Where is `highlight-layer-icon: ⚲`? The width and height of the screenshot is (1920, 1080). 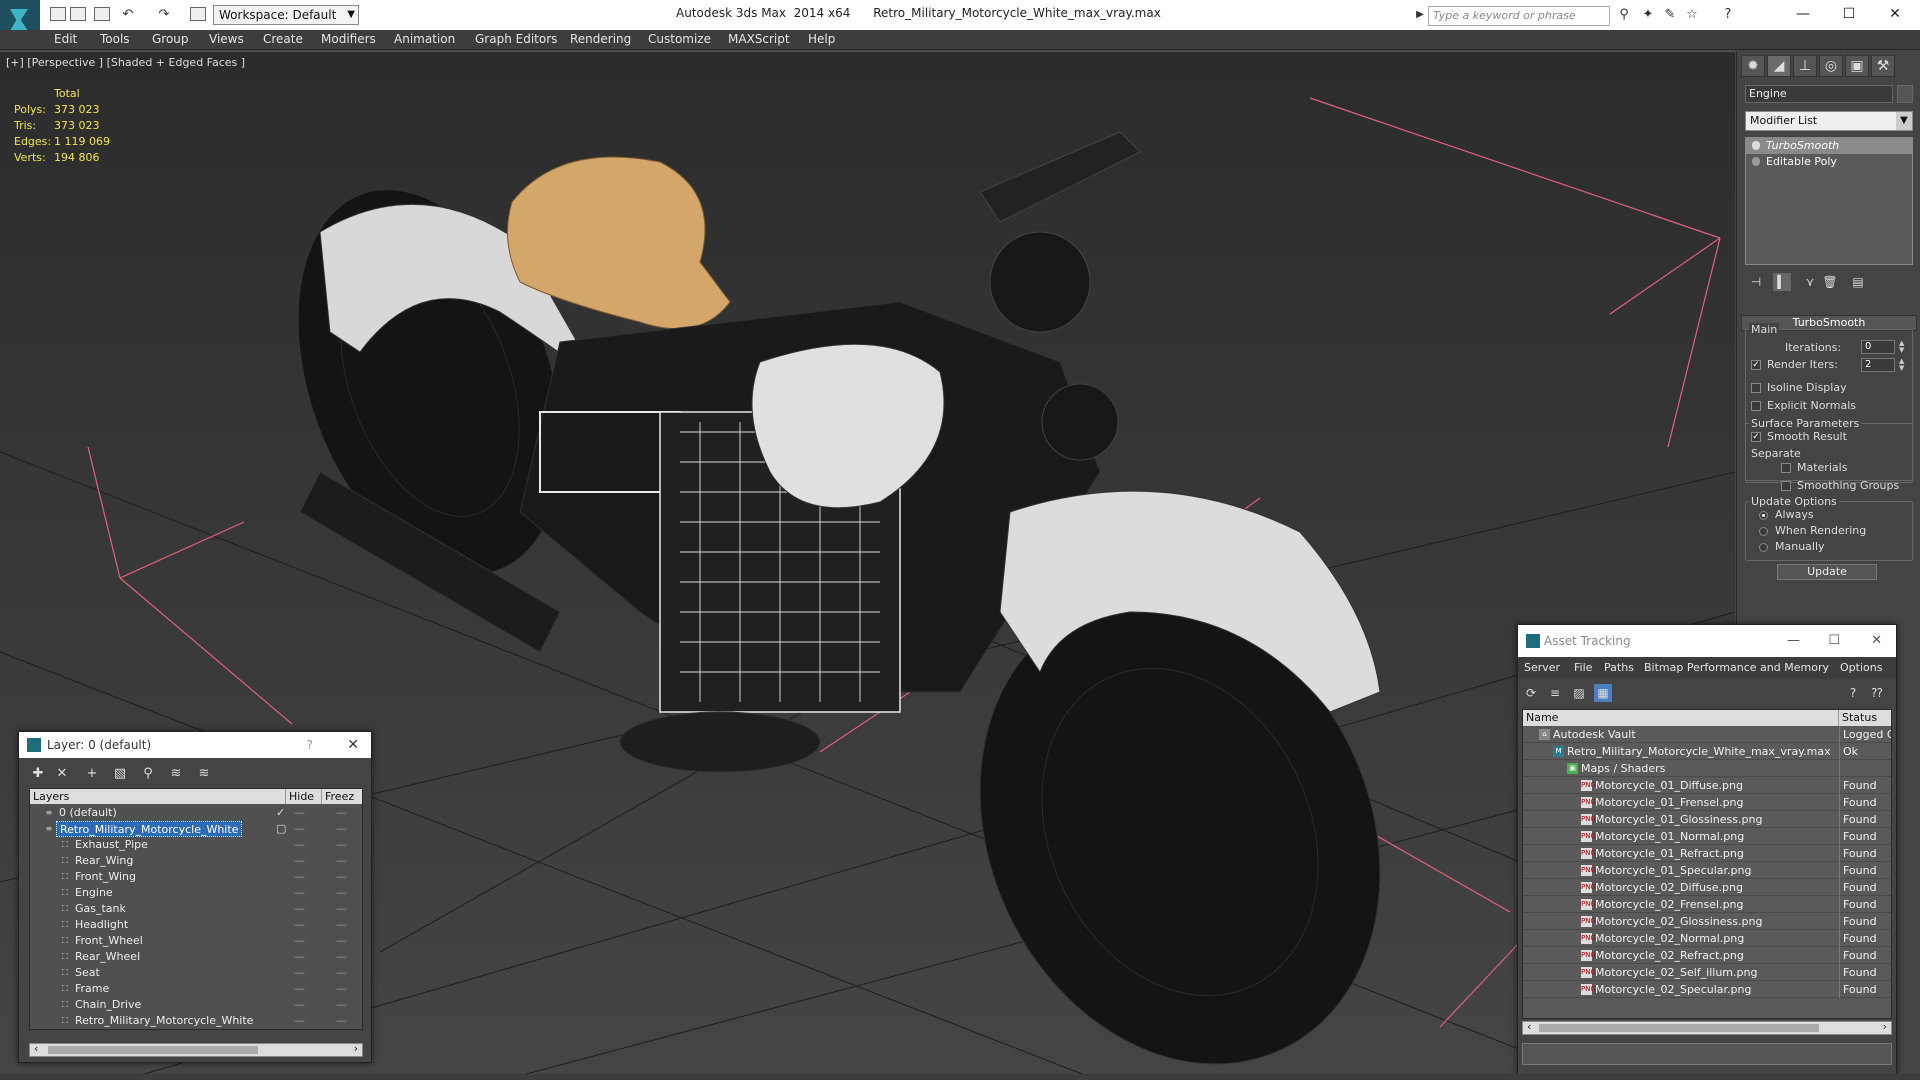 highlight-layer-icon: ⚲ is located at coordinates (148, 774).